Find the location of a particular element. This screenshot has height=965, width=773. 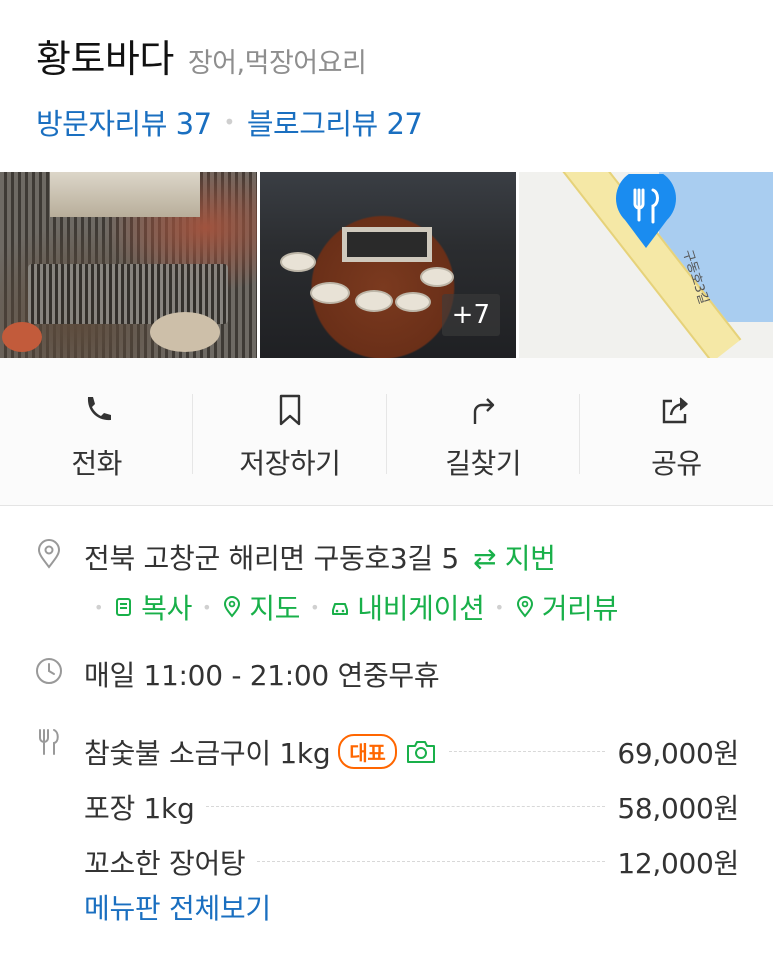

streetview-pin-icon is located at coordinates (524, 607).